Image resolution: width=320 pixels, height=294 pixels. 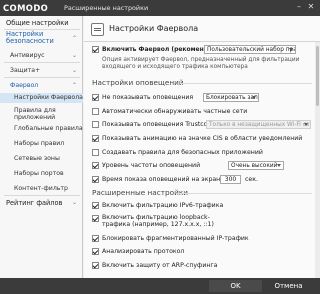 I want to click on firewall-settings-icon, so click(x=97, y=29).